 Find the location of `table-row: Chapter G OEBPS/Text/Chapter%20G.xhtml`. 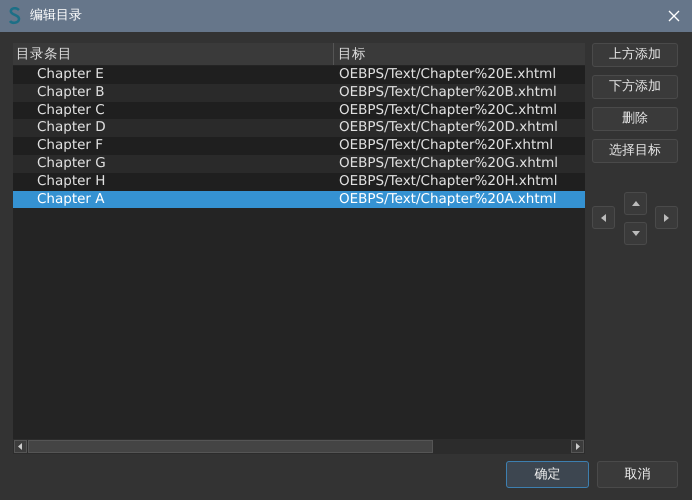

table-row: Chapter G OEBPS/Text/Chapter%20G.xhtml is located at coordinates (299, 163).